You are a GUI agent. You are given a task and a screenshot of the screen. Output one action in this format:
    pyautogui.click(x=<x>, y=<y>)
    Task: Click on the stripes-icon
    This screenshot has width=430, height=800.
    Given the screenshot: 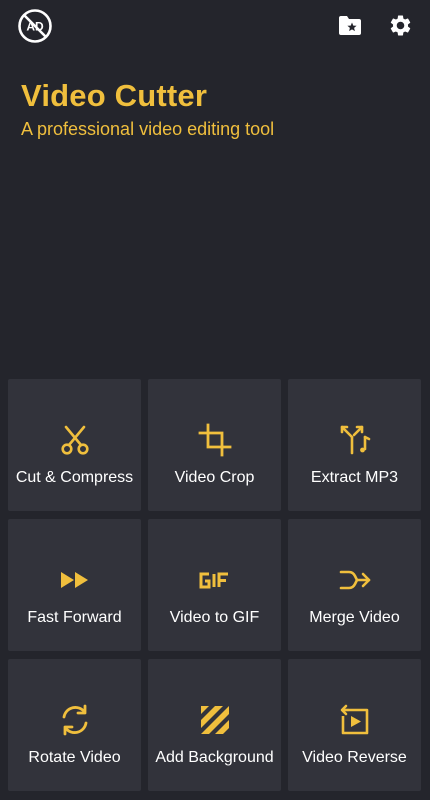 What is the action you would take?
    pyautogui.click(x=214, y=720)
    